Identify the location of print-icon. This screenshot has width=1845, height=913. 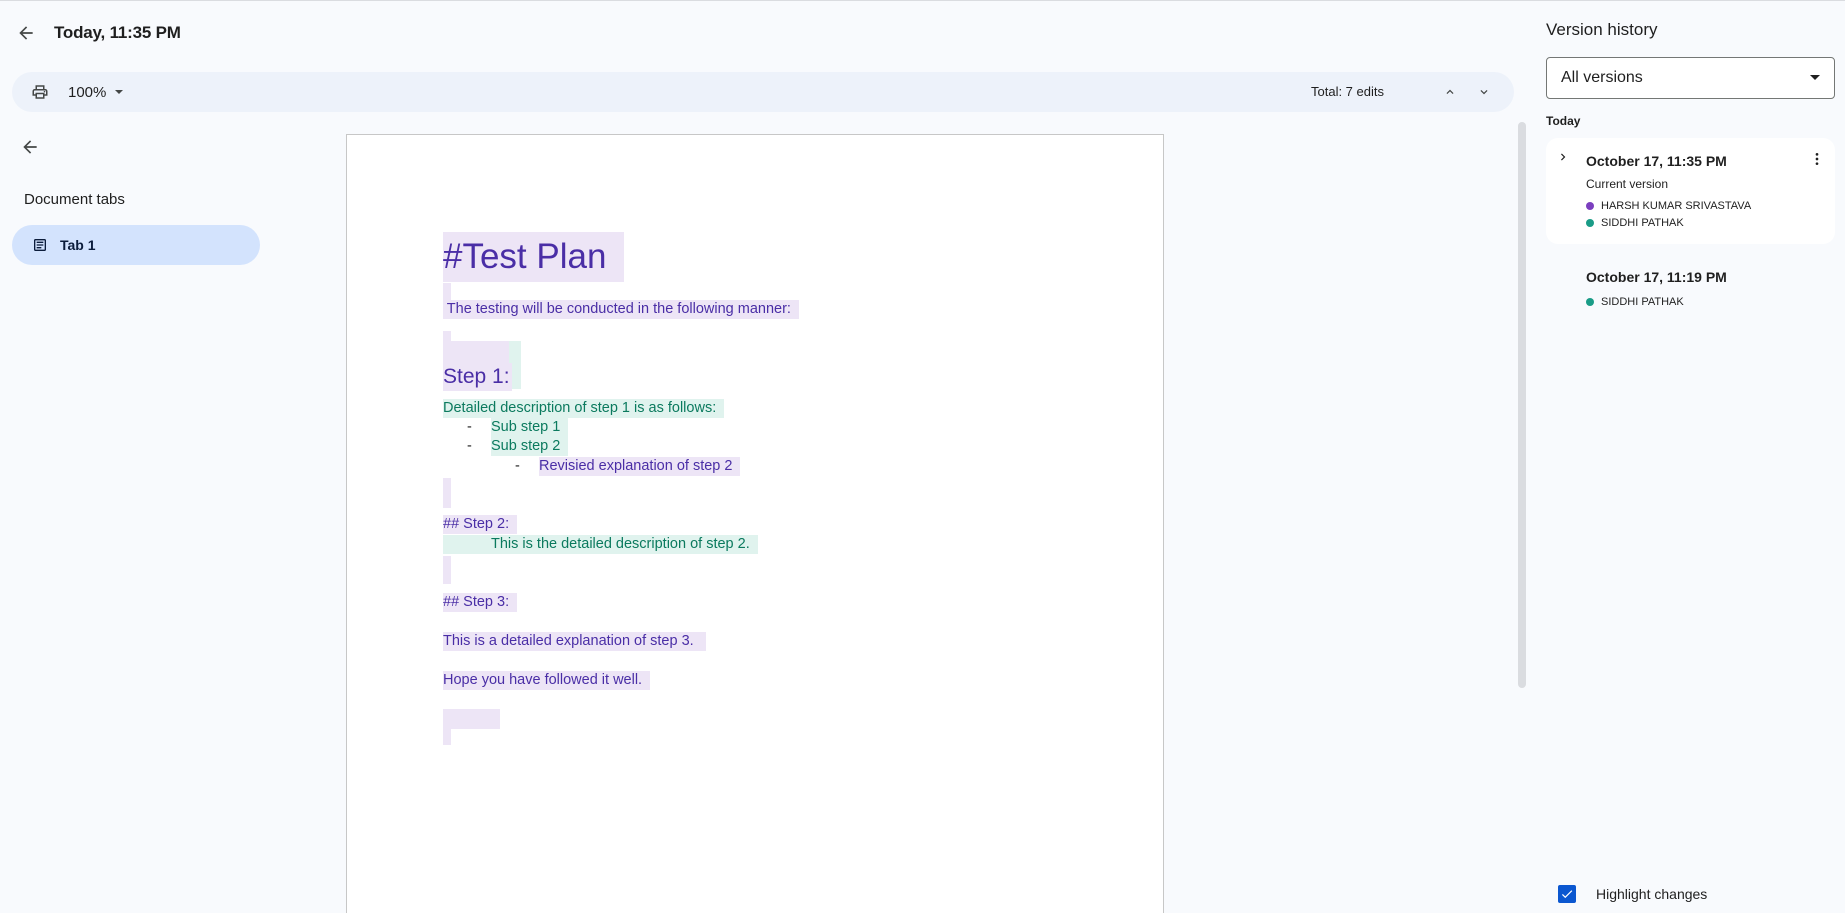
(40, 92).